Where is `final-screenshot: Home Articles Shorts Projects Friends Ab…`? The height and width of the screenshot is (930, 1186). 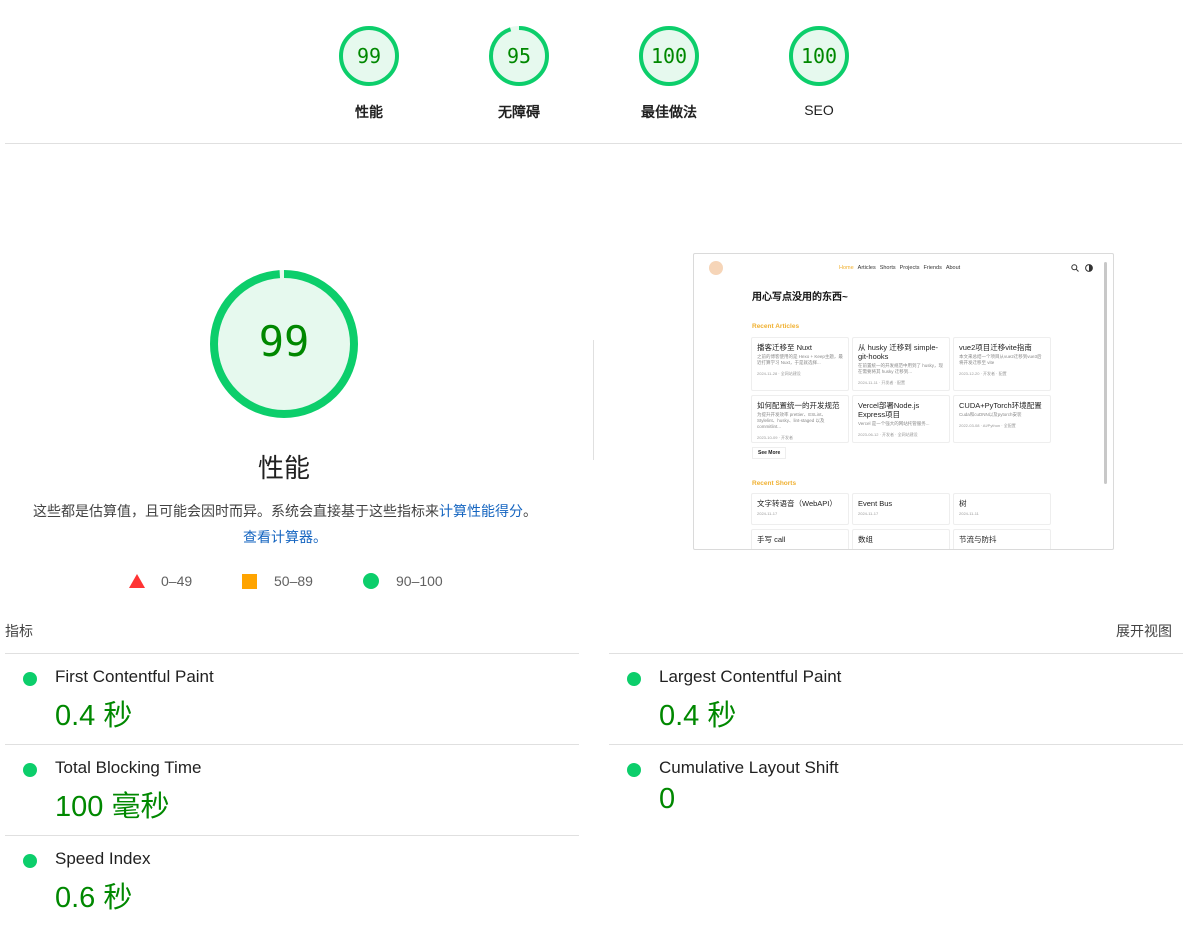 final-screenshot: Home Articles Shorts Projects Friends Ab… is located at coordinates (903, 401).